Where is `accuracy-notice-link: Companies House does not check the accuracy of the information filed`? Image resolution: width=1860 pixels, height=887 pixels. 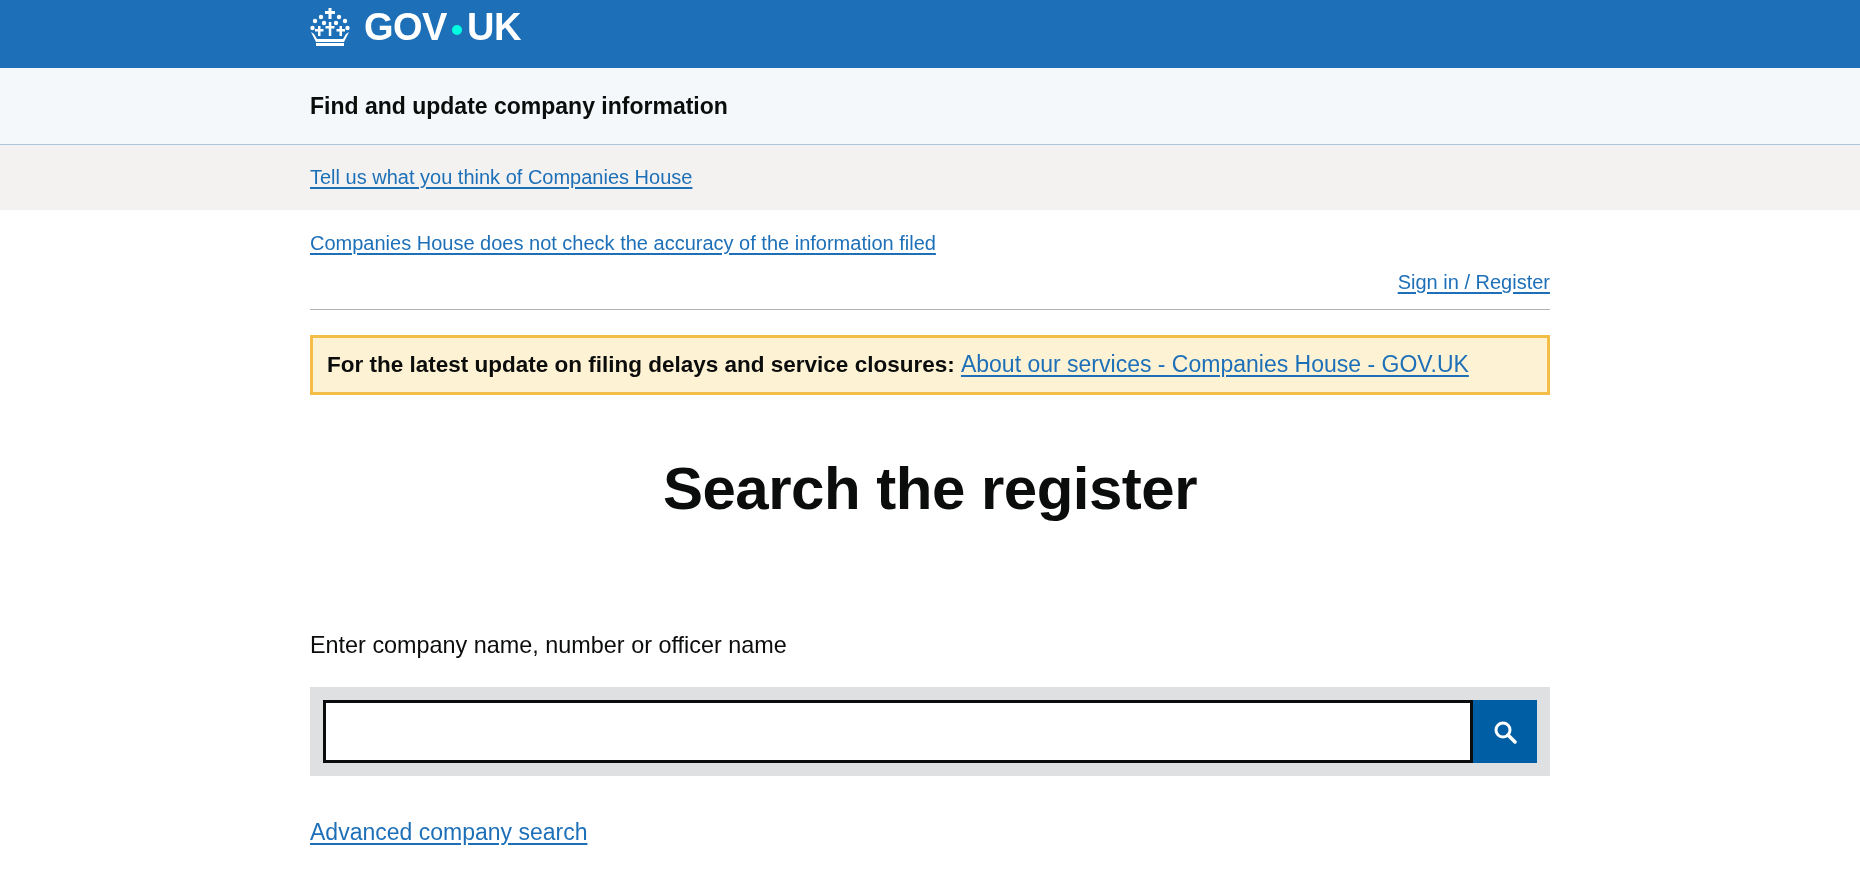 accuracy-notice-link: Companies House does not check the accuracy of the information filed is located at coordinates (623, 243).